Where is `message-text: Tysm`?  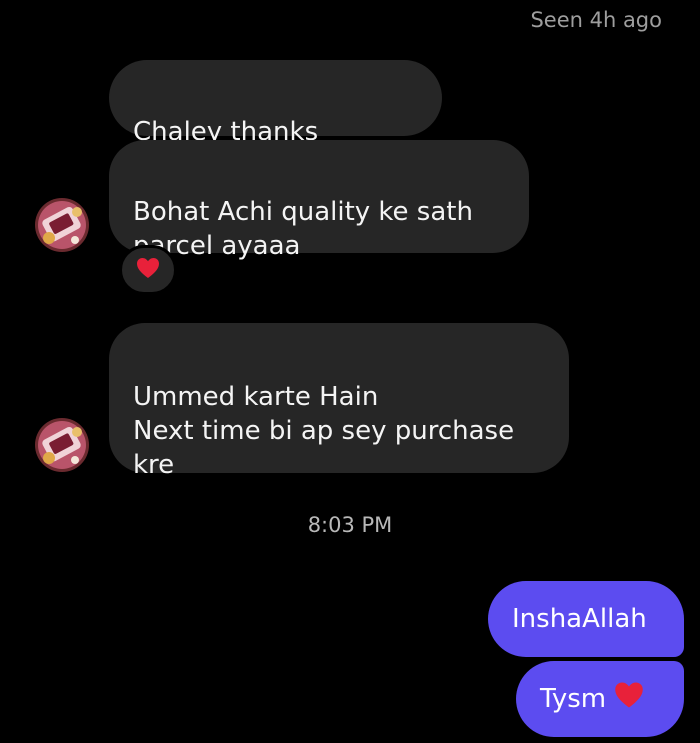
message-text: Tysm is located at coordinates (573, 699).